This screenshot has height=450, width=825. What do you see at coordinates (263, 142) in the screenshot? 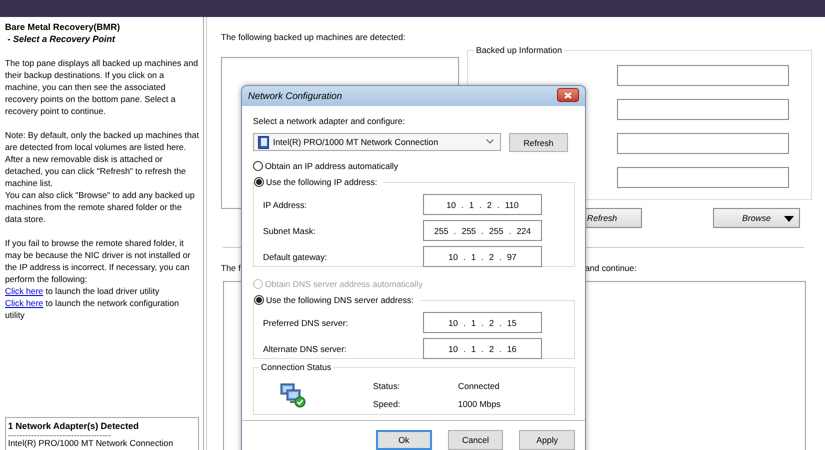
I see `network-card-icon` at bounding box center [263, 142].